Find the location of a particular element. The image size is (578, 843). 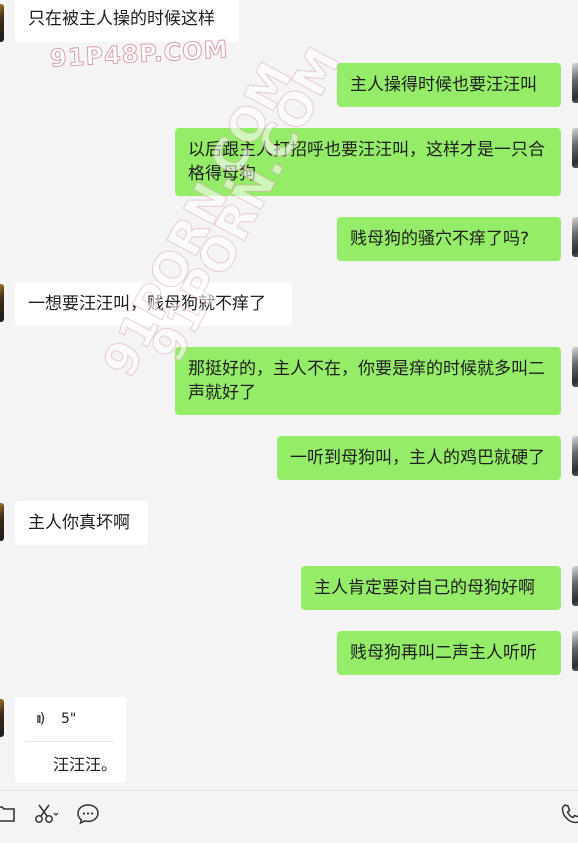

message-bubble-outgoing: 贱母狗的骚穴不痒了吗? is located at coordinates (449, 239).